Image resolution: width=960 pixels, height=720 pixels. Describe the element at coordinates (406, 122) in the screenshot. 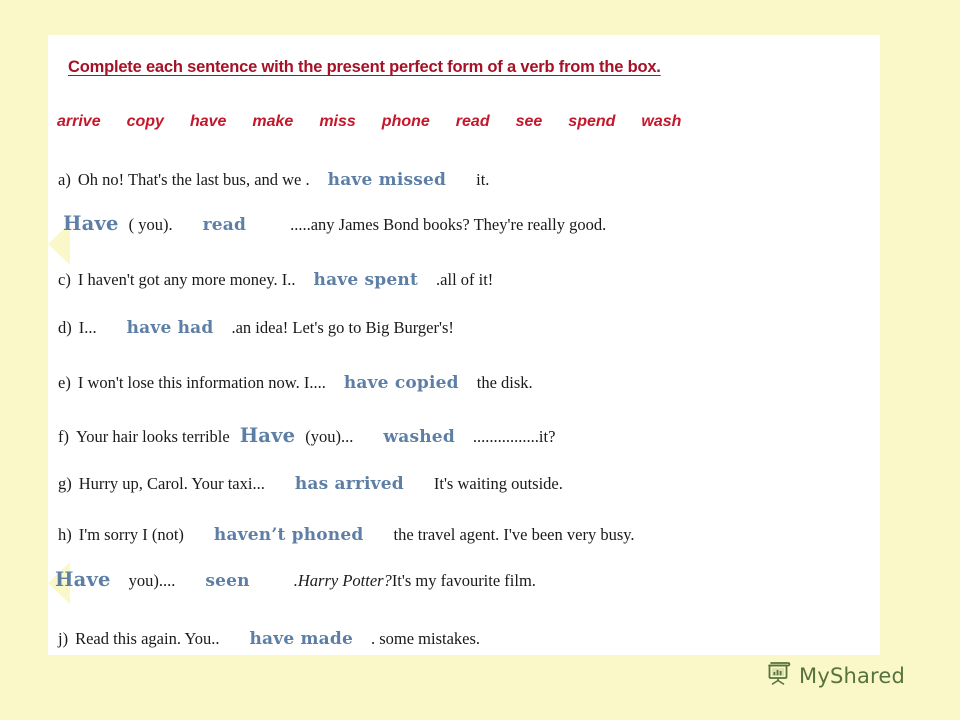

I see `verb-word-phone: phone` at that location.